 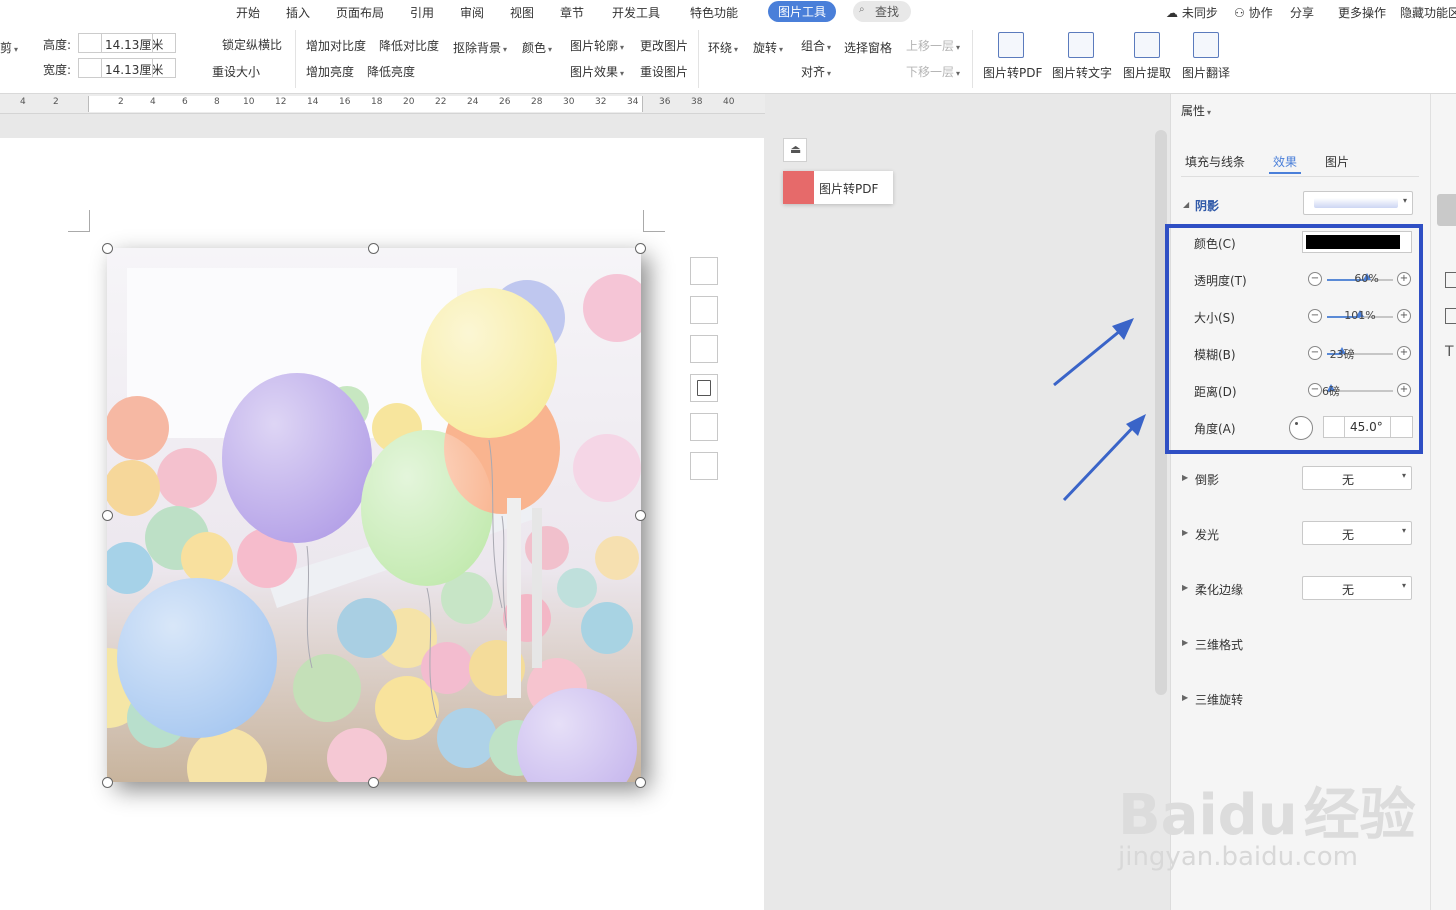 What do you see at coordinates (373, 782) in the screenshot?
I see `resize-handle-bottom` at bounding box center [373, 782].